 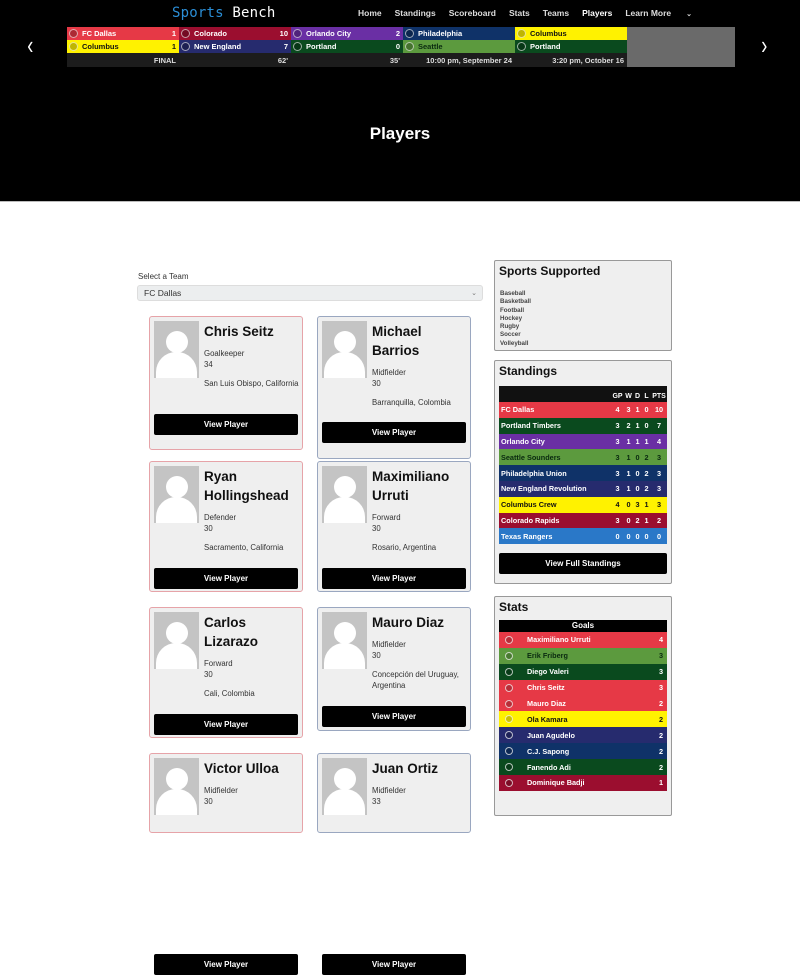 What do you see at coordinates (583, 488) in the screenshot?
I see `standings-row: New England Revolution 3 1 0 2 3` at bounding box center [583, 488].